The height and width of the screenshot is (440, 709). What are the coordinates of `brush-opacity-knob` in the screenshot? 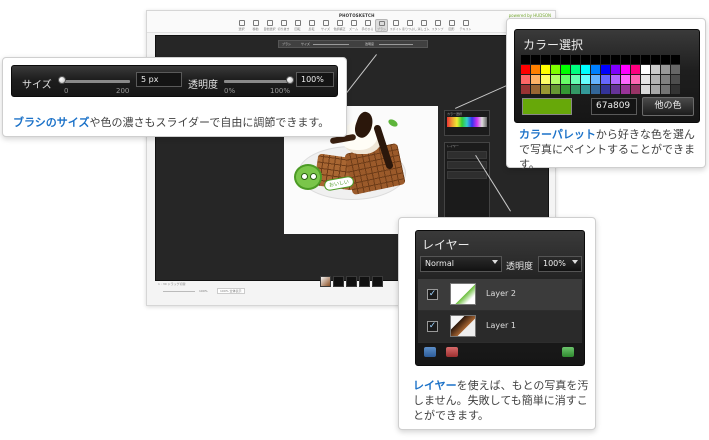 It's located at (290, 80).